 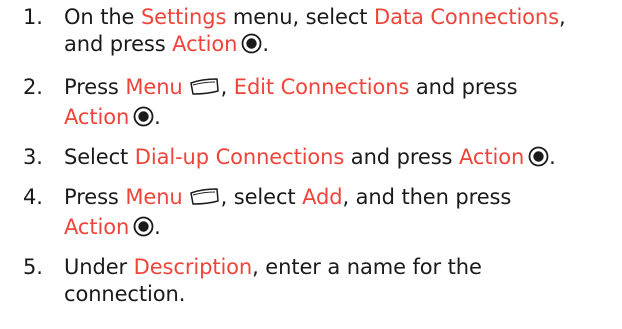 I want to click on edit-connections-term: Edit Connections, so click(x=321, y=87).